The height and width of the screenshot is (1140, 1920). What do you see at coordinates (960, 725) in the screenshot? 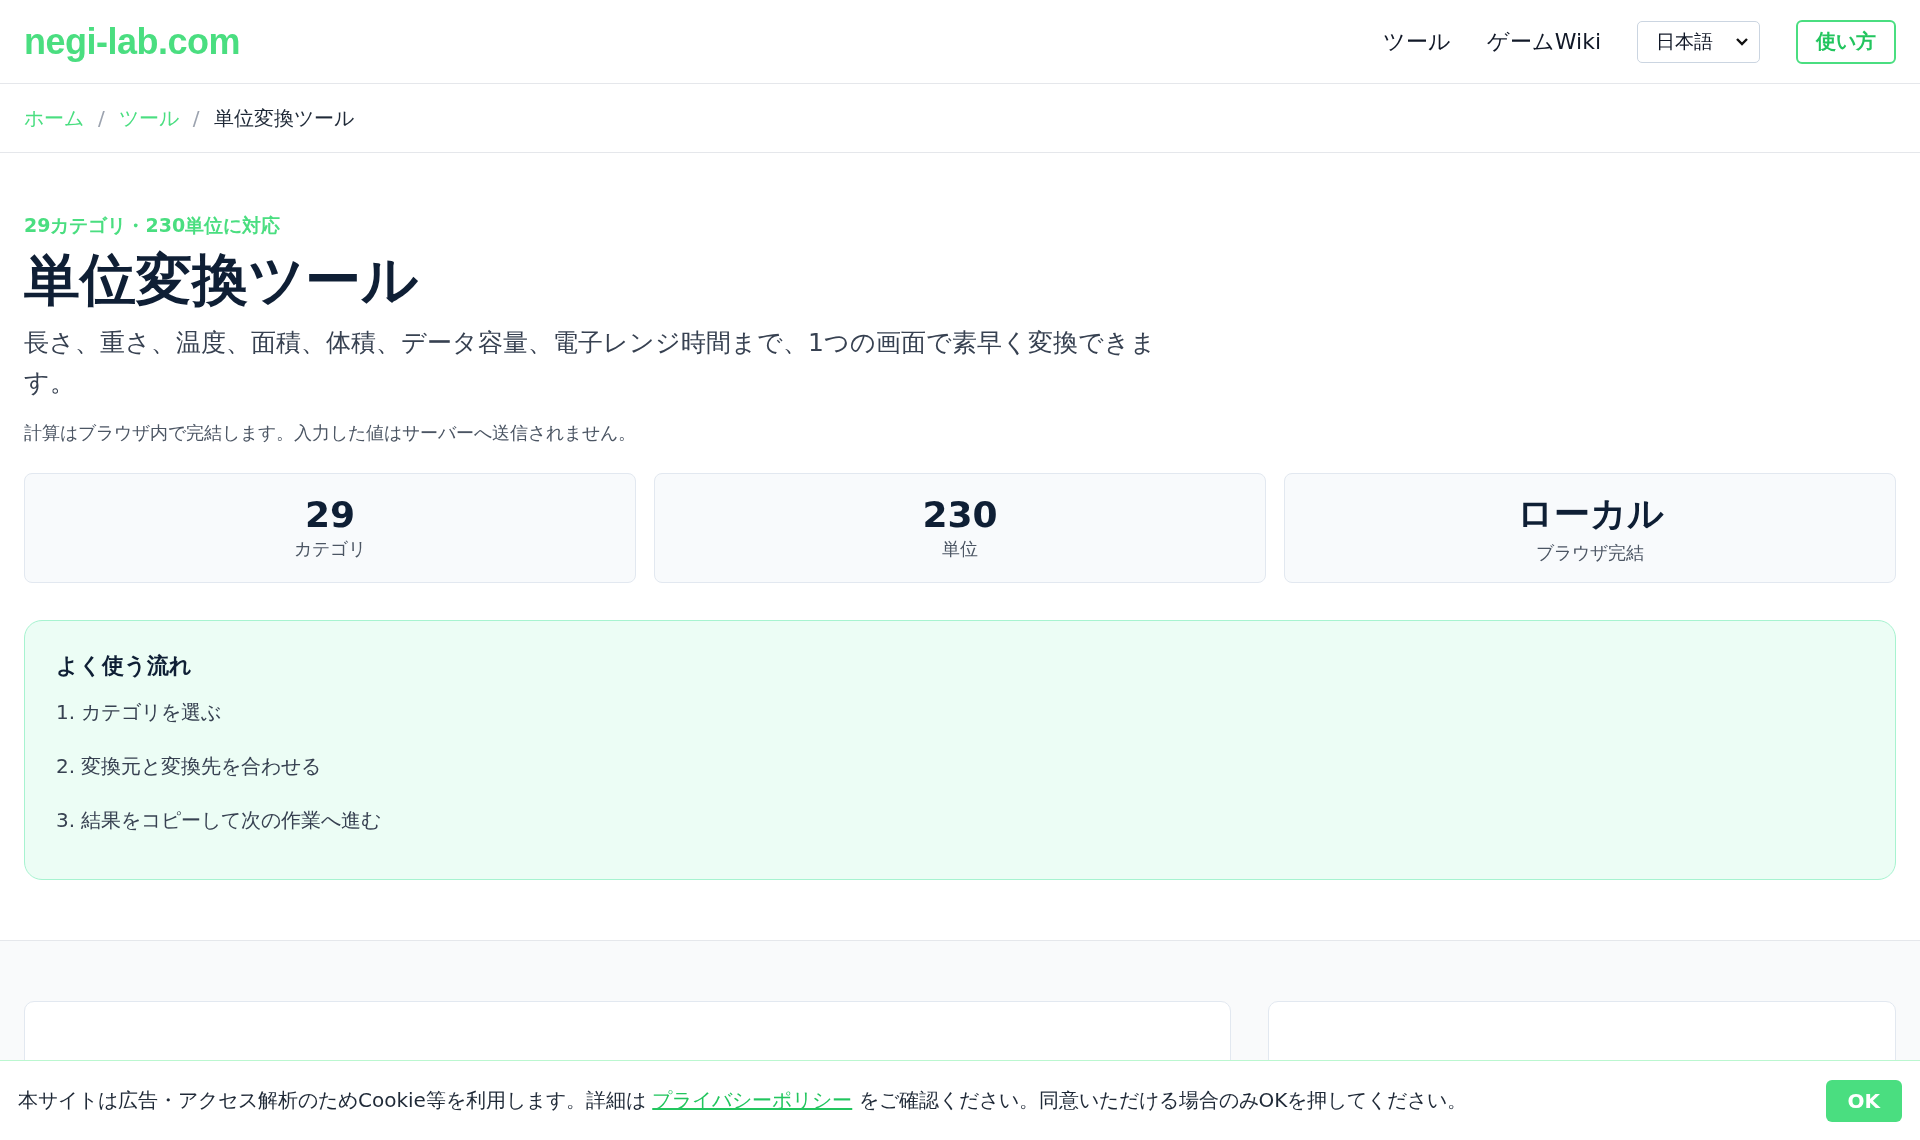
I see `flow-step: 1. カテゴリを選ぶ` at bounding box center [960, 725].